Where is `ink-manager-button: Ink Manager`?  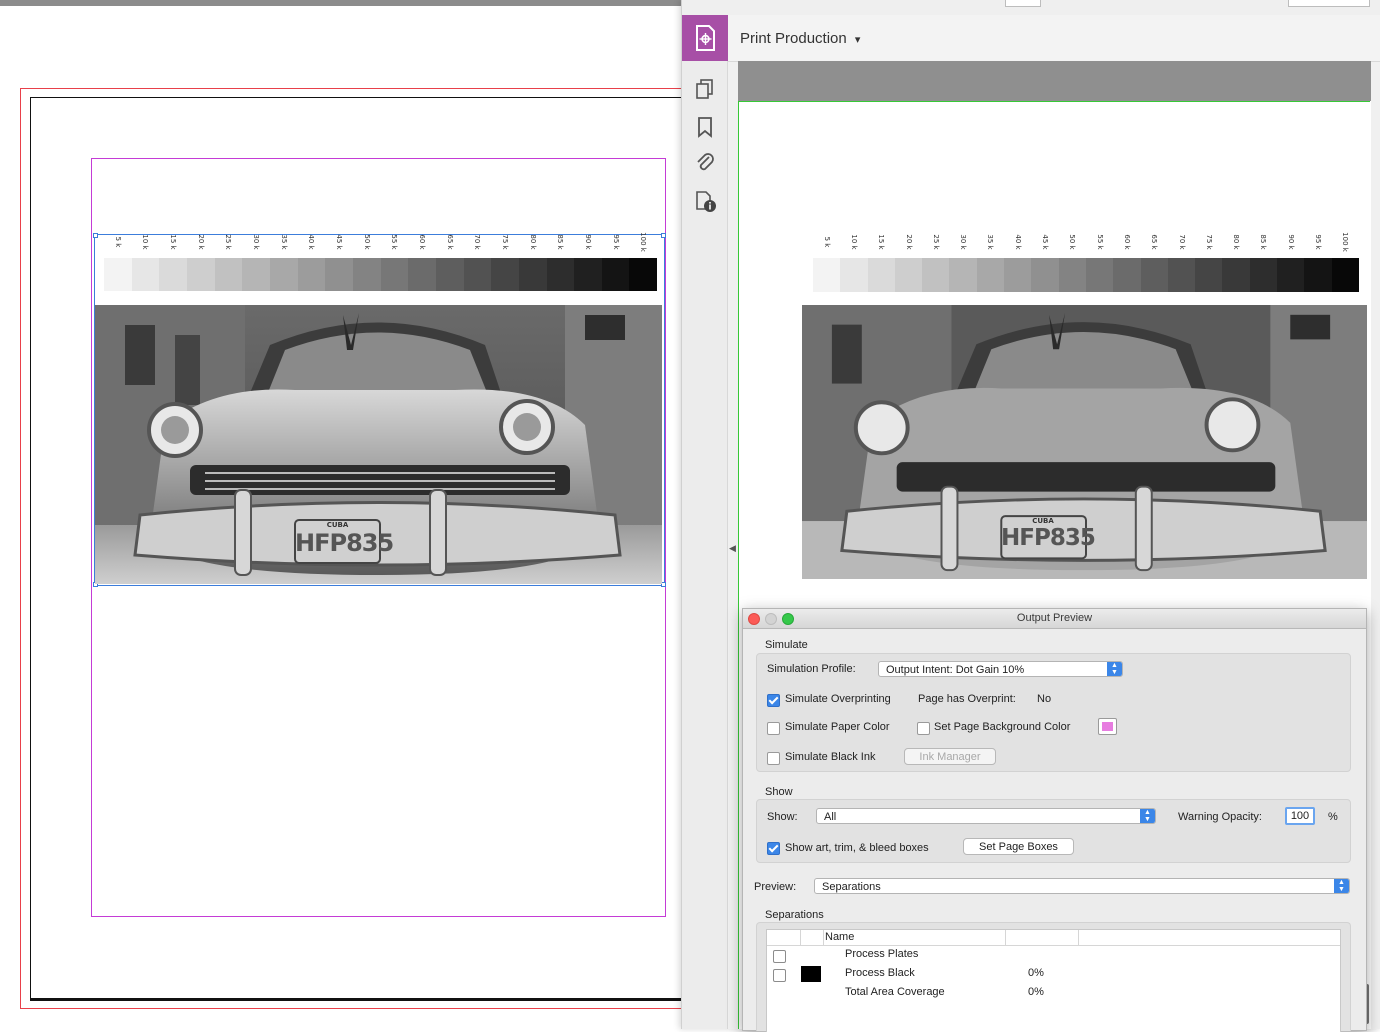
ink-manager-button: Ink Manager is located at coordinates (950, 756).